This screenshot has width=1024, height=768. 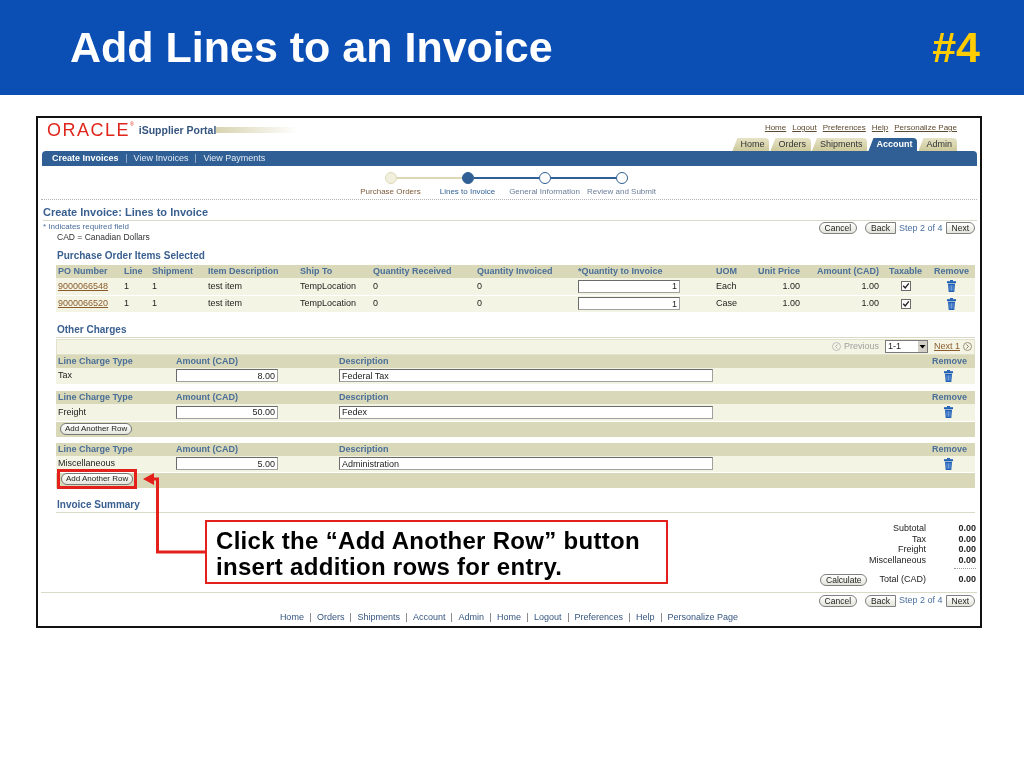 What do you see at coordinates (893, 144) in the screenshot?
I see `nav-tab: Account` at bounding box center [893, 144].